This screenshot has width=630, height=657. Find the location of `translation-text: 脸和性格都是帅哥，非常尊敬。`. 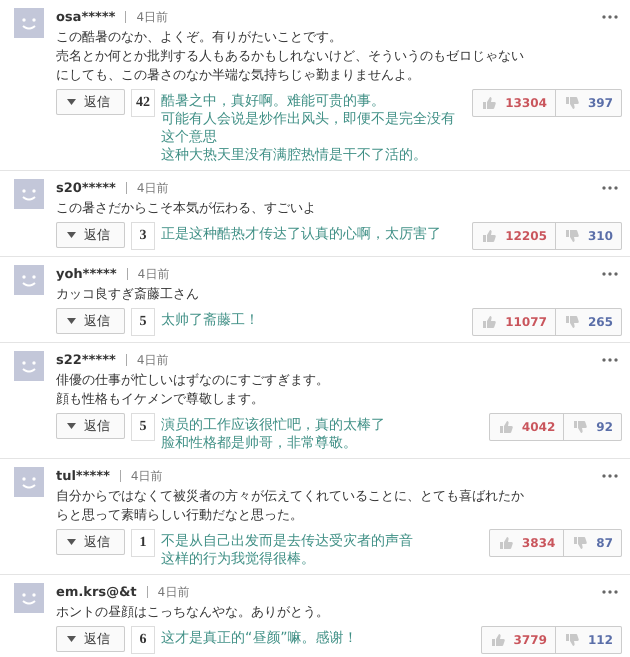

translation-text: 脸和性格都是帅哥，非常尊敬。 is located at coordinates (259, 443).